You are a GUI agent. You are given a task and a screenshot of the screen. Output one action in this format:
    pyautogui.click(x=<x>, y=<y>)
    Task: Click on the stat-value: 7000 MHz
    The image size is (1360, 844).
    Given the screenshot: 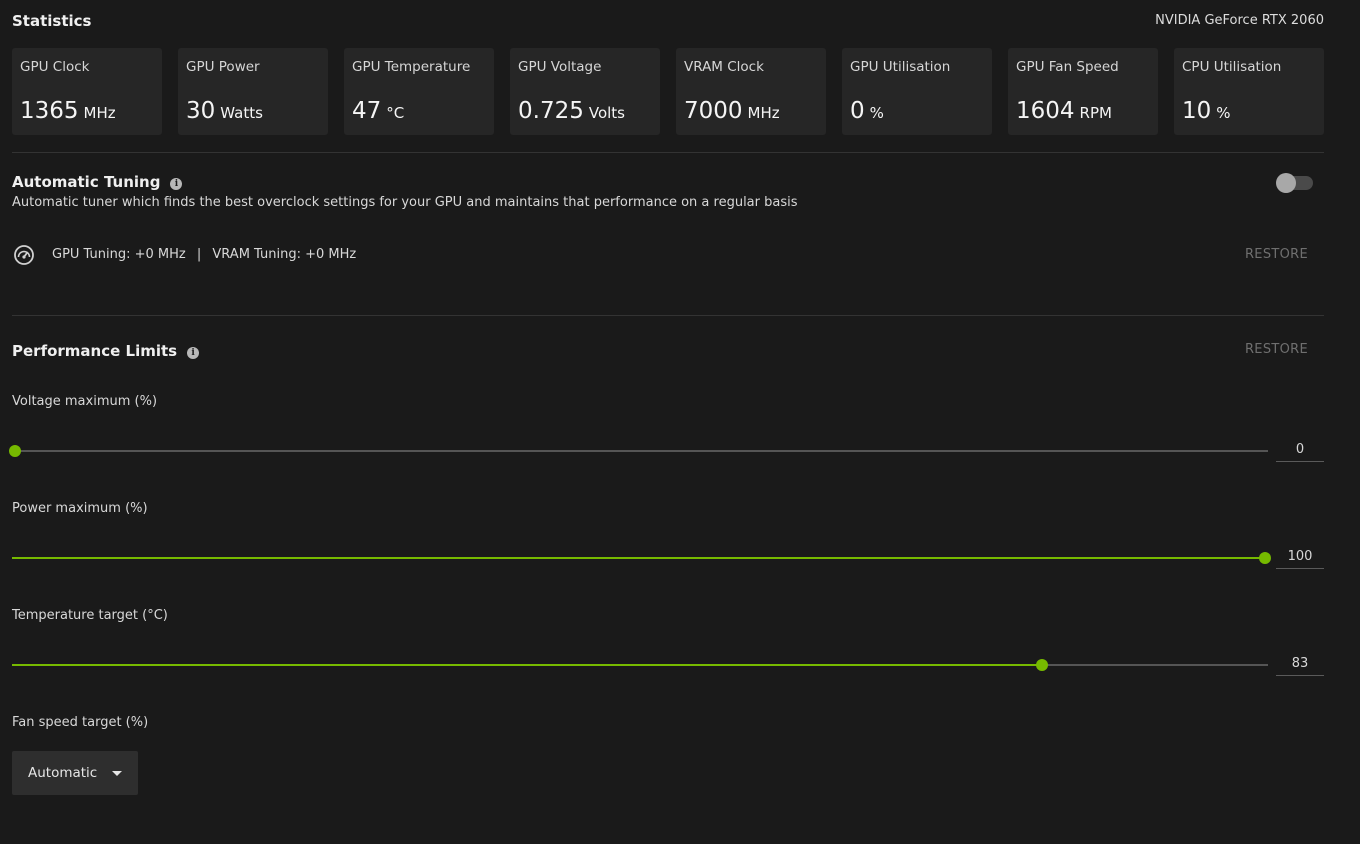 What is the action you would take?
    pyautogui.click(x=732, y=111)
    